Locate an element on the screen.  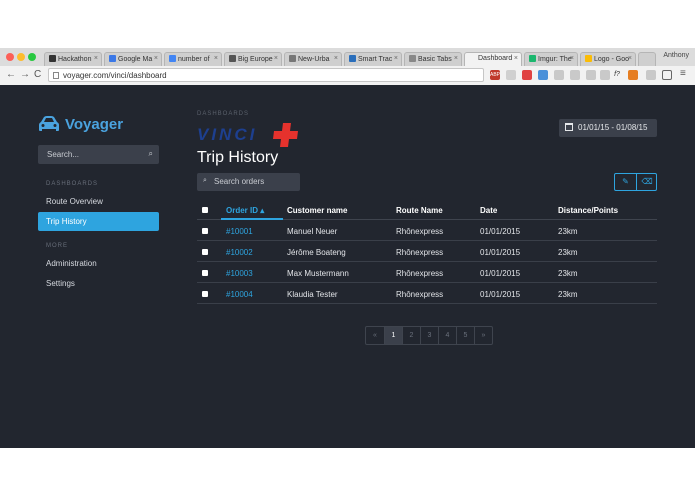
browser-tab-active: Dashboard × is located at coordinates (493, 59).